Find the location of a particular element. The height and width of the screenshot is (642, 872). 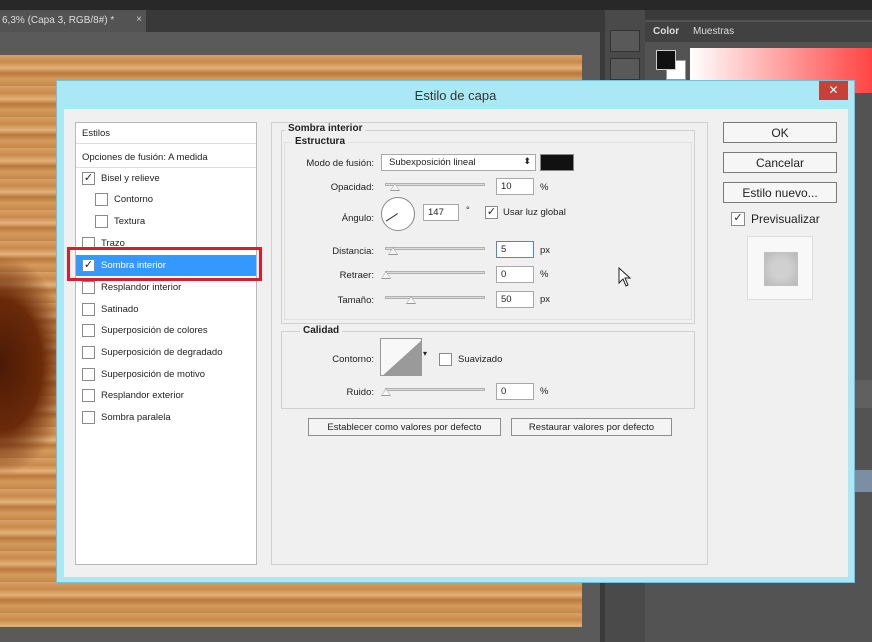

preview-label: Previsualizar is located at coordinates (785, 219).